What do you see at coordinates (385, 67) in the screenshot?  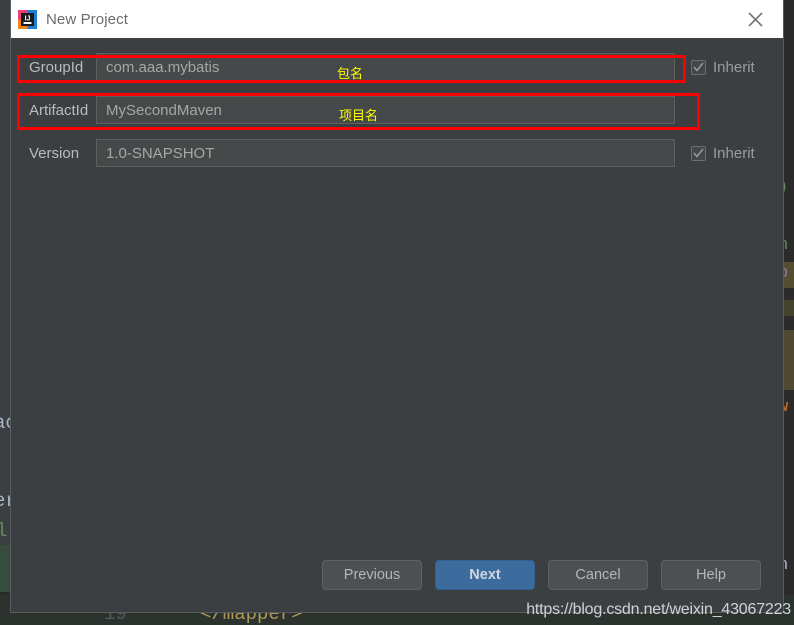 I see `groupid-input: com.aaa.mybatis` at bounding box center [385, 67].